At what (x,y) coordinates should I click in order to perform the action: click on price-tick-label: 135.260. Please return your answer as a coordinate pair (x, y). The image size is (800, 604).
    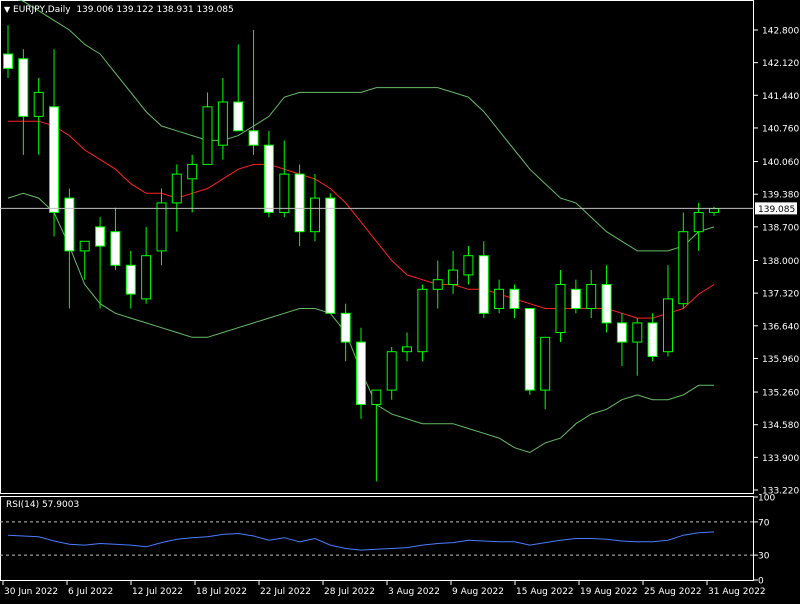
    Looking at the image, I should click on (780, 394).